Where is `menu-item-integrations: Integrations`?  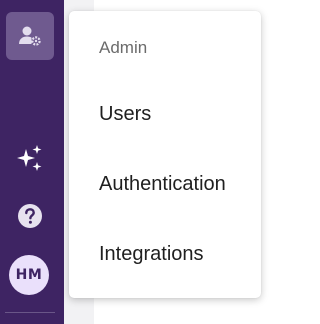 menu-item-integrations: Integrations is located at coordinates (151, 254).